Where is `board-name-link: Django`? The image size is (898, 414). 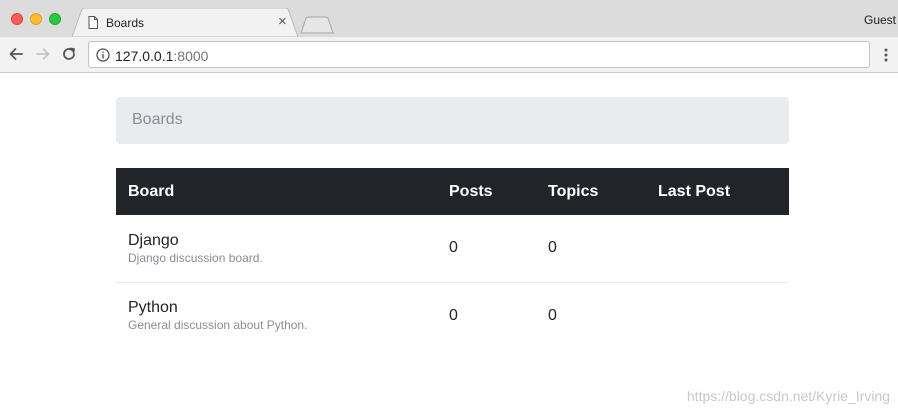
board-name-link: Django is located at coordinates (282, 240).